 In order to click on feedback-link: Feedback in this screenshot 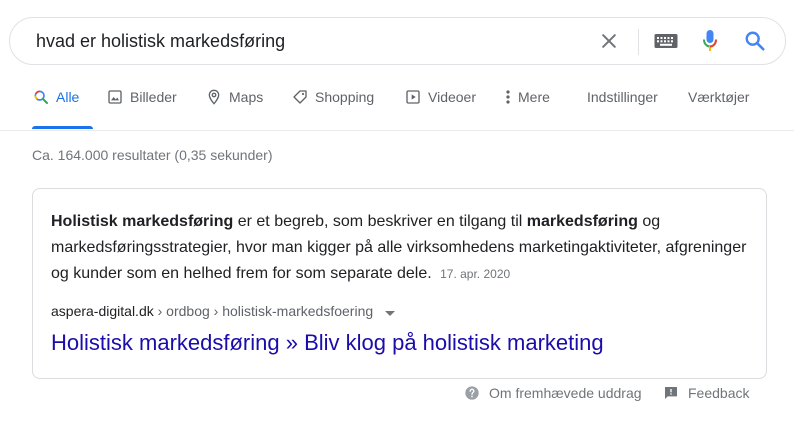, I will do `click(705, 393)`.